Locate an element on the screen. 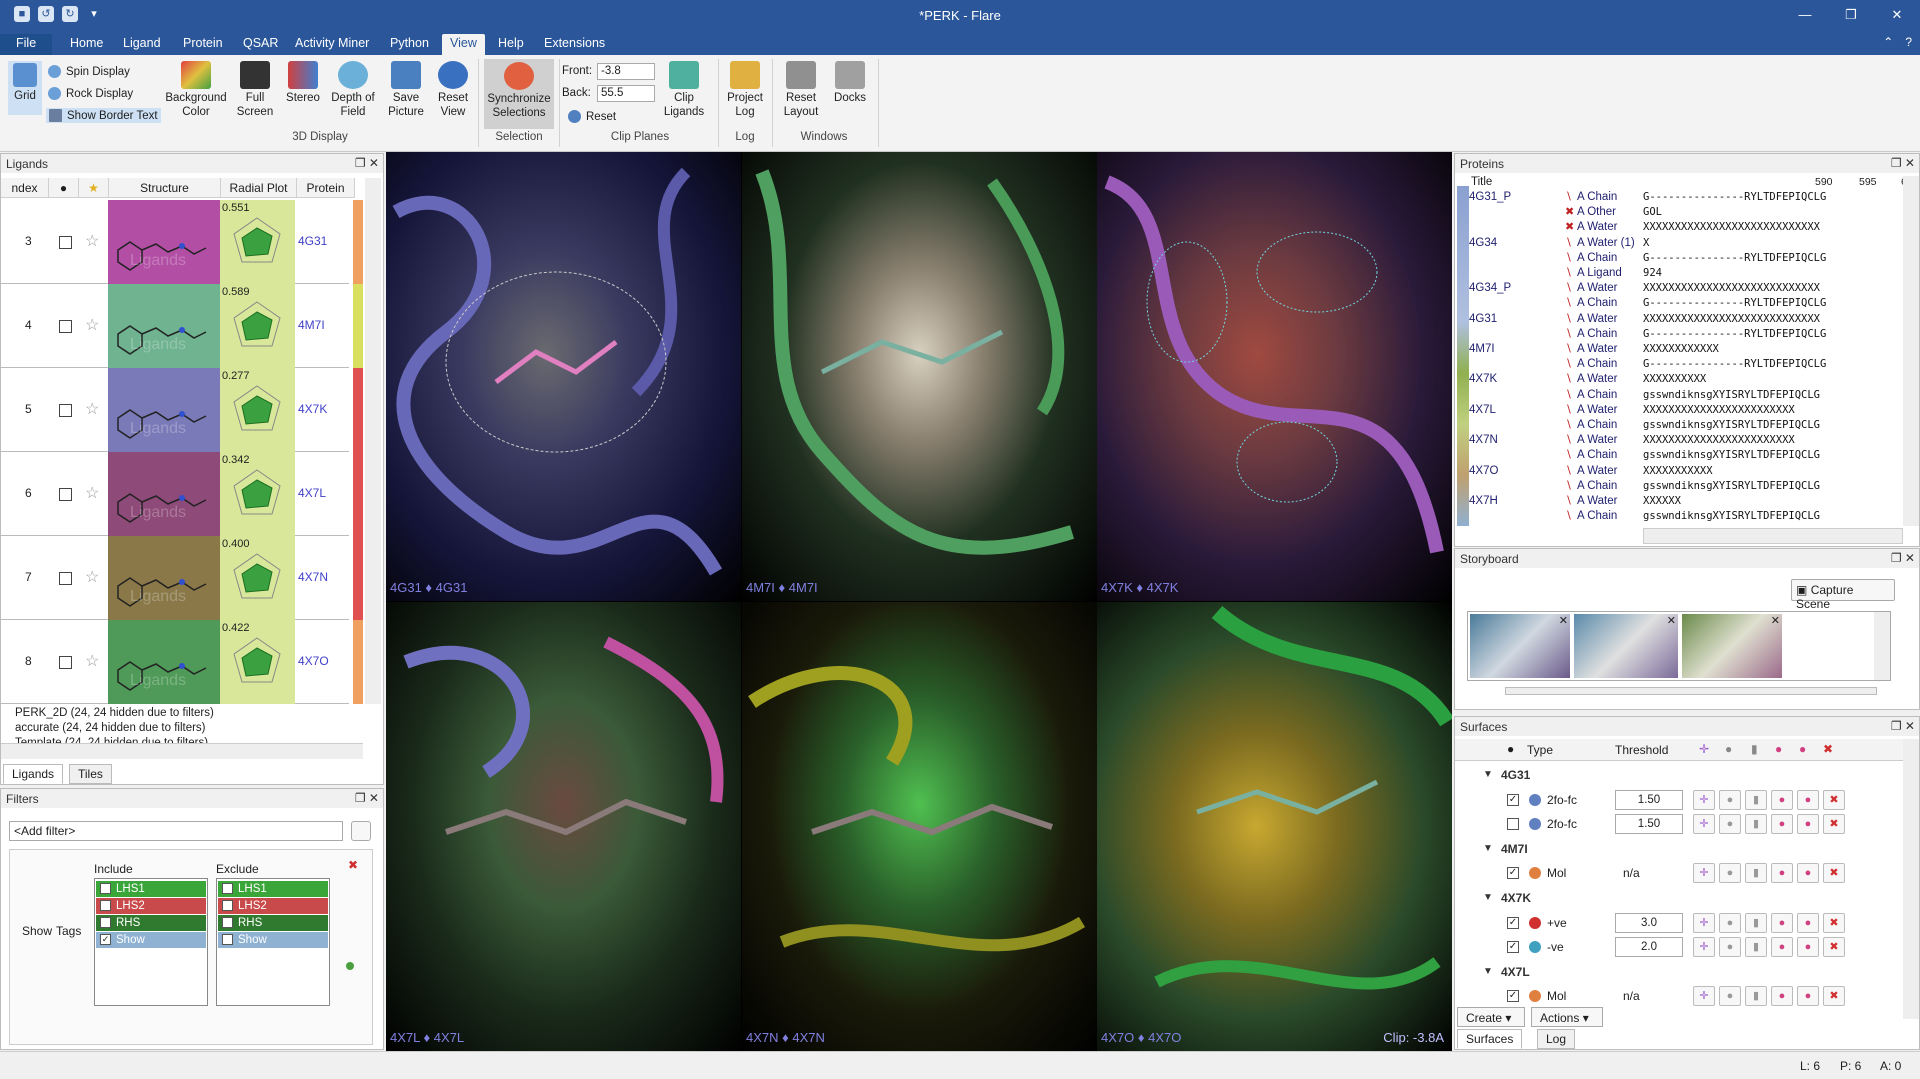 Image resolution: width=1920 pixels, height=1079 pixels. spin-display-button: Spin Display is located at coordinates (89, 71).